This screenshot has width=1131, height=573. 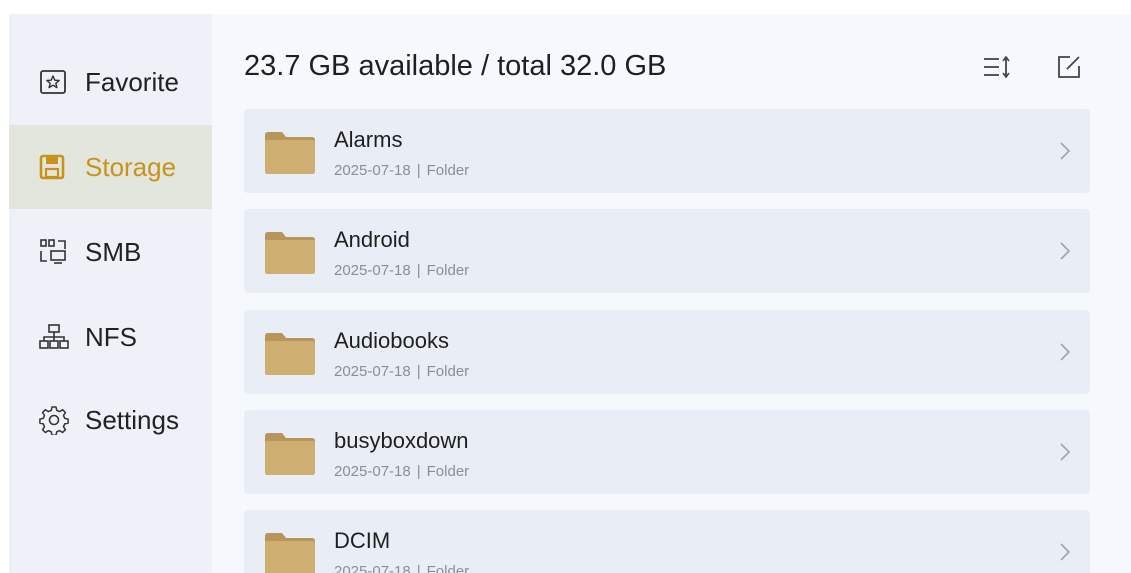 I want to click on sort-icon, so click(x=997, y=69).